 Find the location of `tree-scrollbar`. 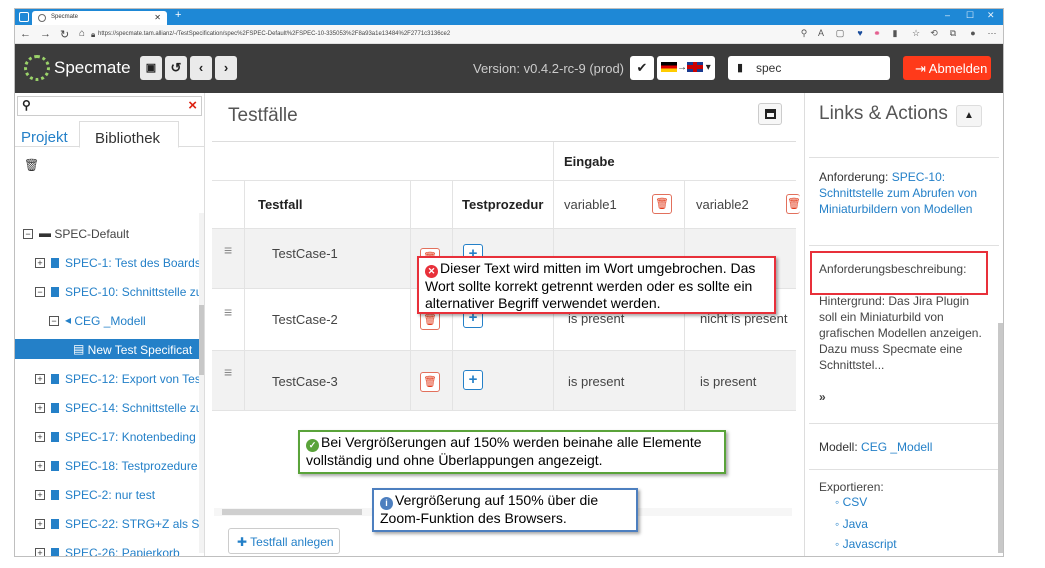

tree-scrollbar is located at coordinates (201, 383).